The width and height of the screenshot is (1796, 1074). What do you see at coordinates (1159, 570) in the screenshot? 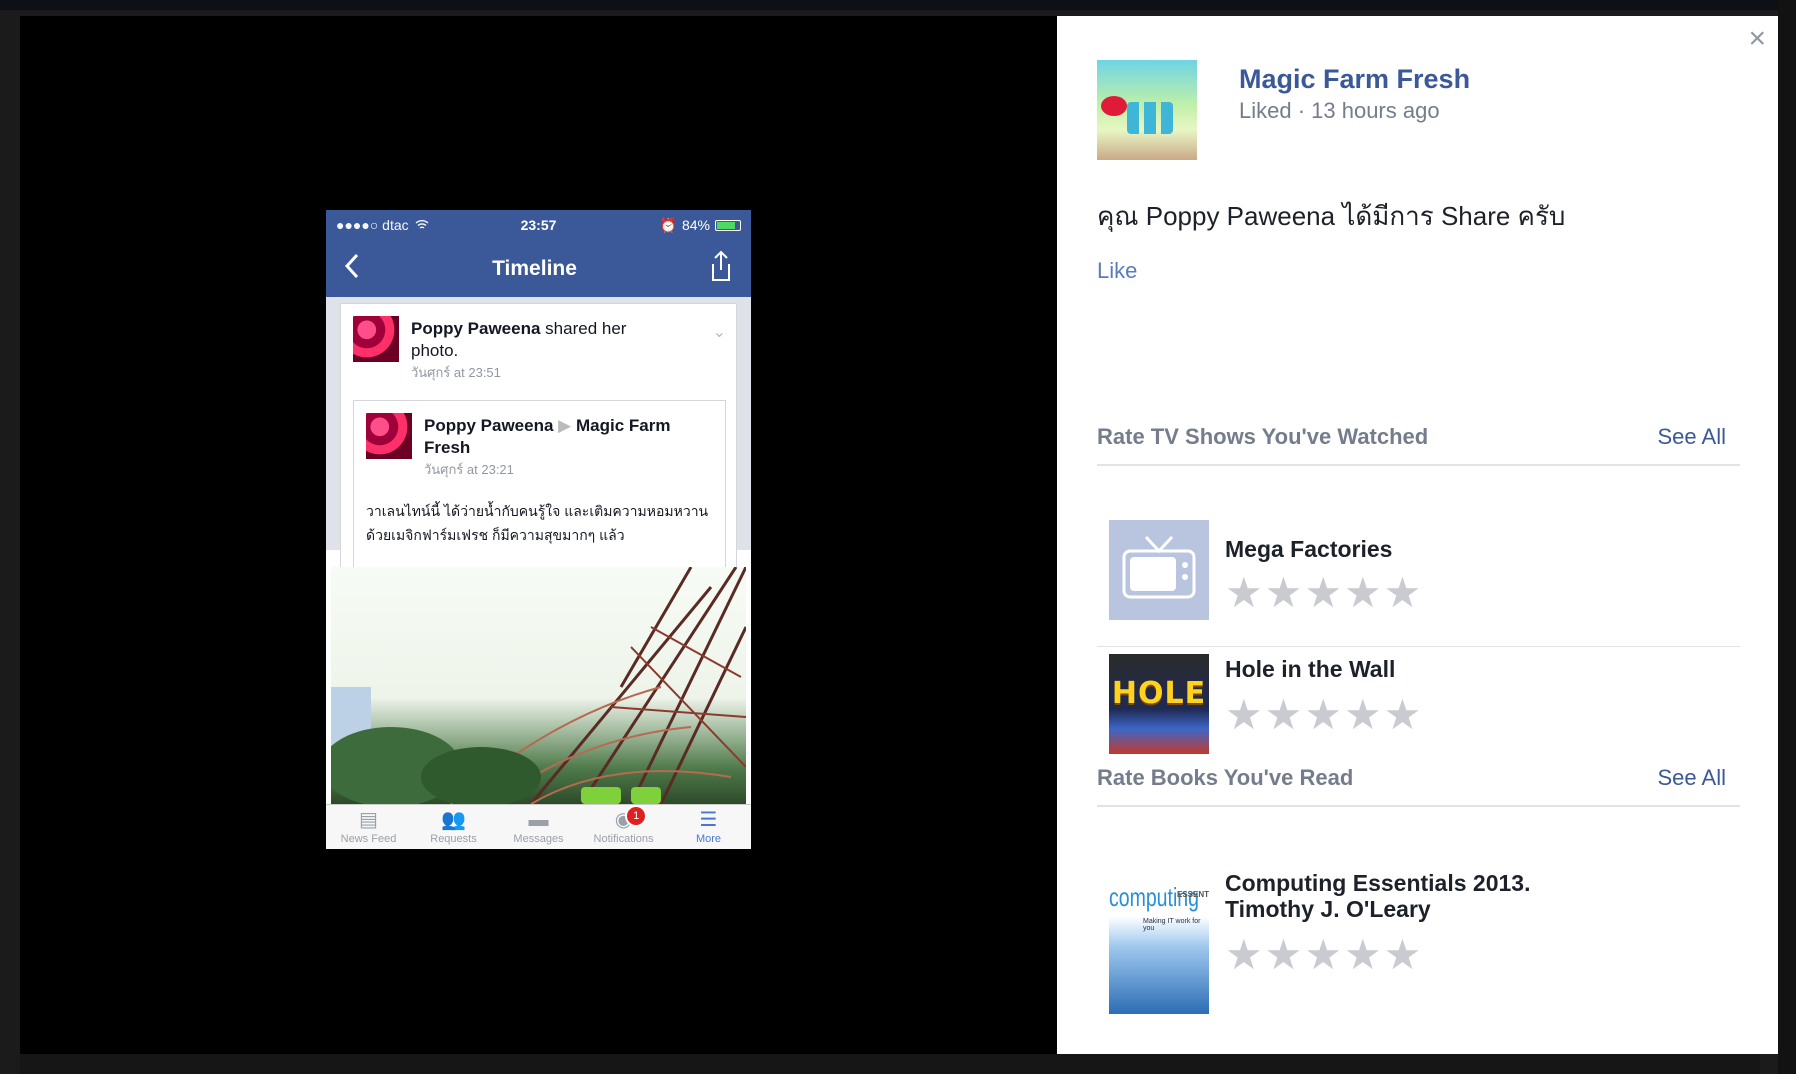
I see `tv-placeholder-icon` at bounding box center [1159, 570].